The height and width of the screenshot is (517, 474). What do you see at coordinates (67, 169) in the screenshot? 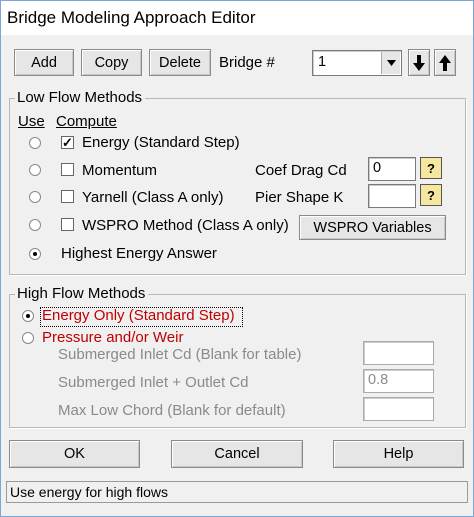
I see `compute-momentum-checkbox` at bounding box center [67, 169].